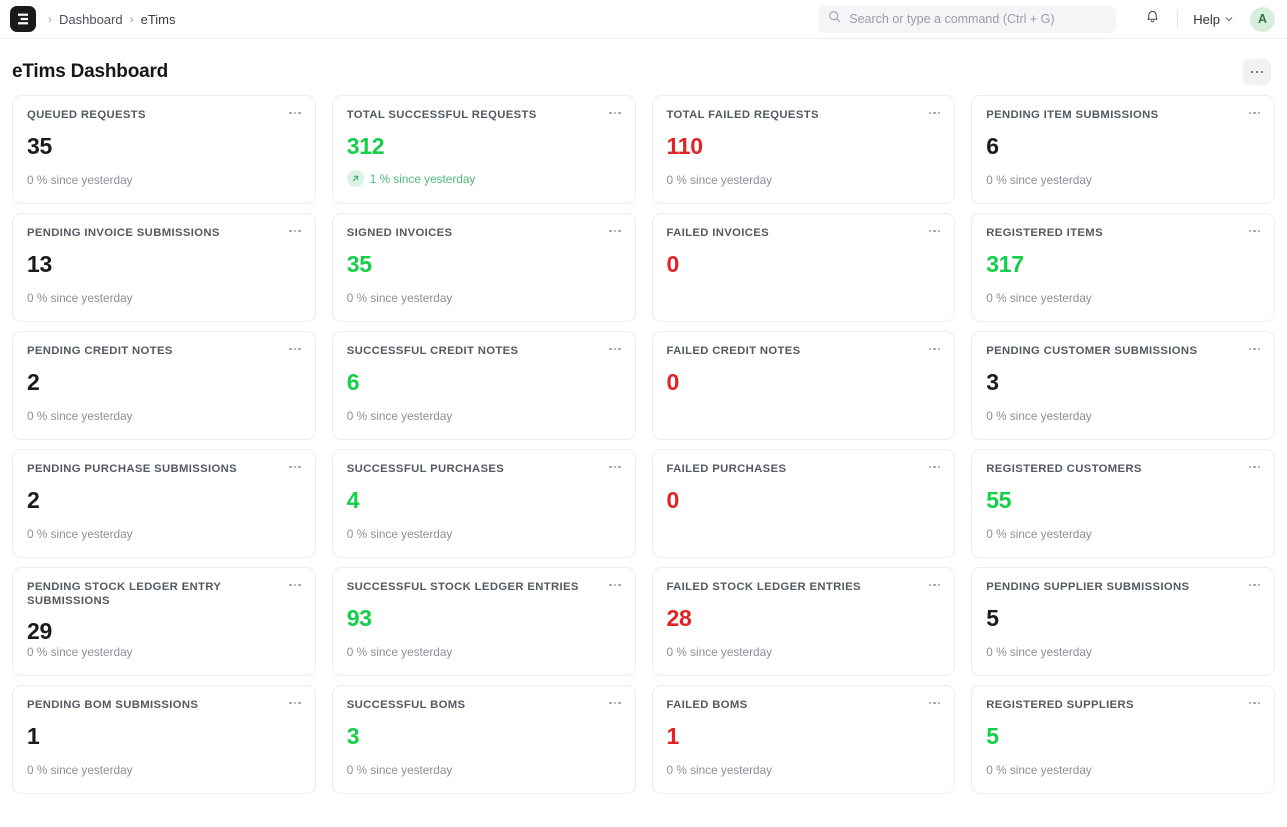 This screenshot has height=827, width=1287. What do you see at coordinates (804, 352) in the screenshot?
I see `metric-card-header: FAILED CREDIT NOTES` at bounding box center [804, 352].